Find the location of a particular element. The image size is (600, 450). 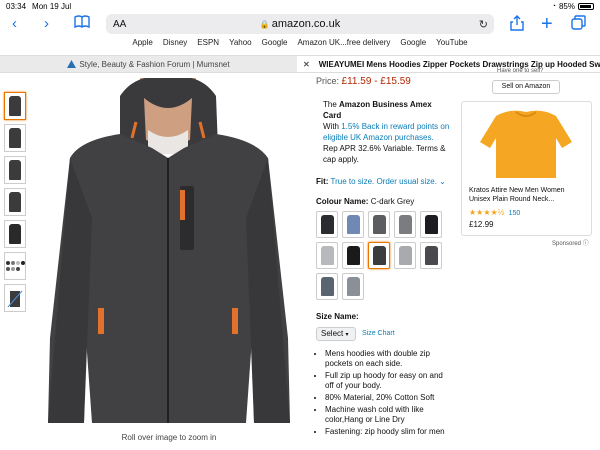

battery-percent: 85% is located at coordinates (566, 6).